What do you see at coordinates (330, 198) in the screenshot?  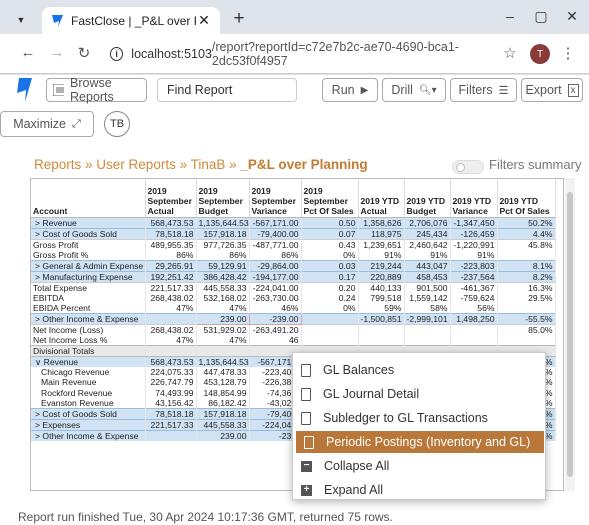 I see `column-header: 2019 September Pct Of Sales` at bounding box center [330, 198].